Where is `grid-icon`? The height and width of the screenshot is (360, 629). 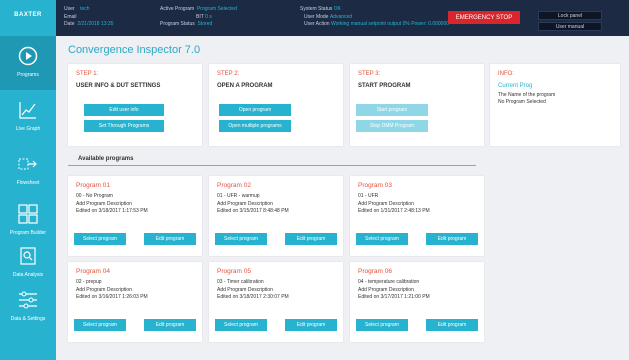
grid-icon is located at coordinates (28, 214).